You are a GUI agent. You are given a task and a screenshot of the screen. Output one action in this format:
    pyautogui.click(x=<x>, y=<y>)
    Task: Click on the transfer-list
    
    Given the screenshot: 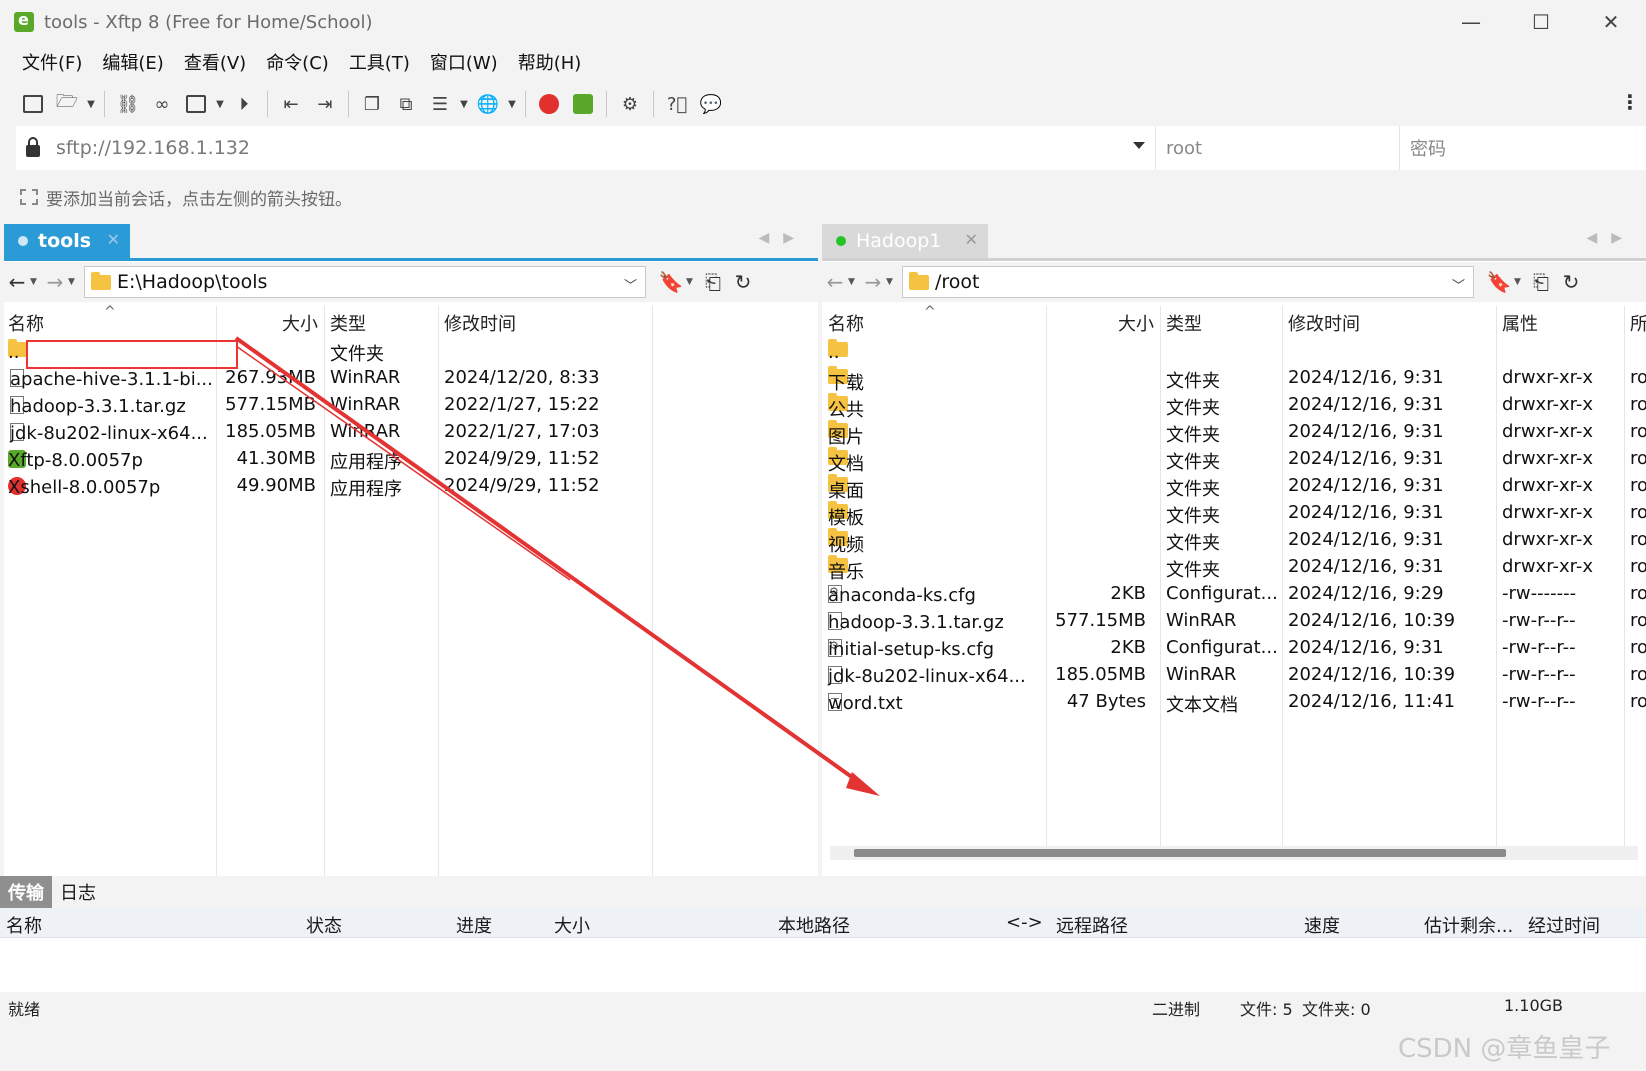 What is the action you would take?
    pyautogui.click(x=823, y=965)
    